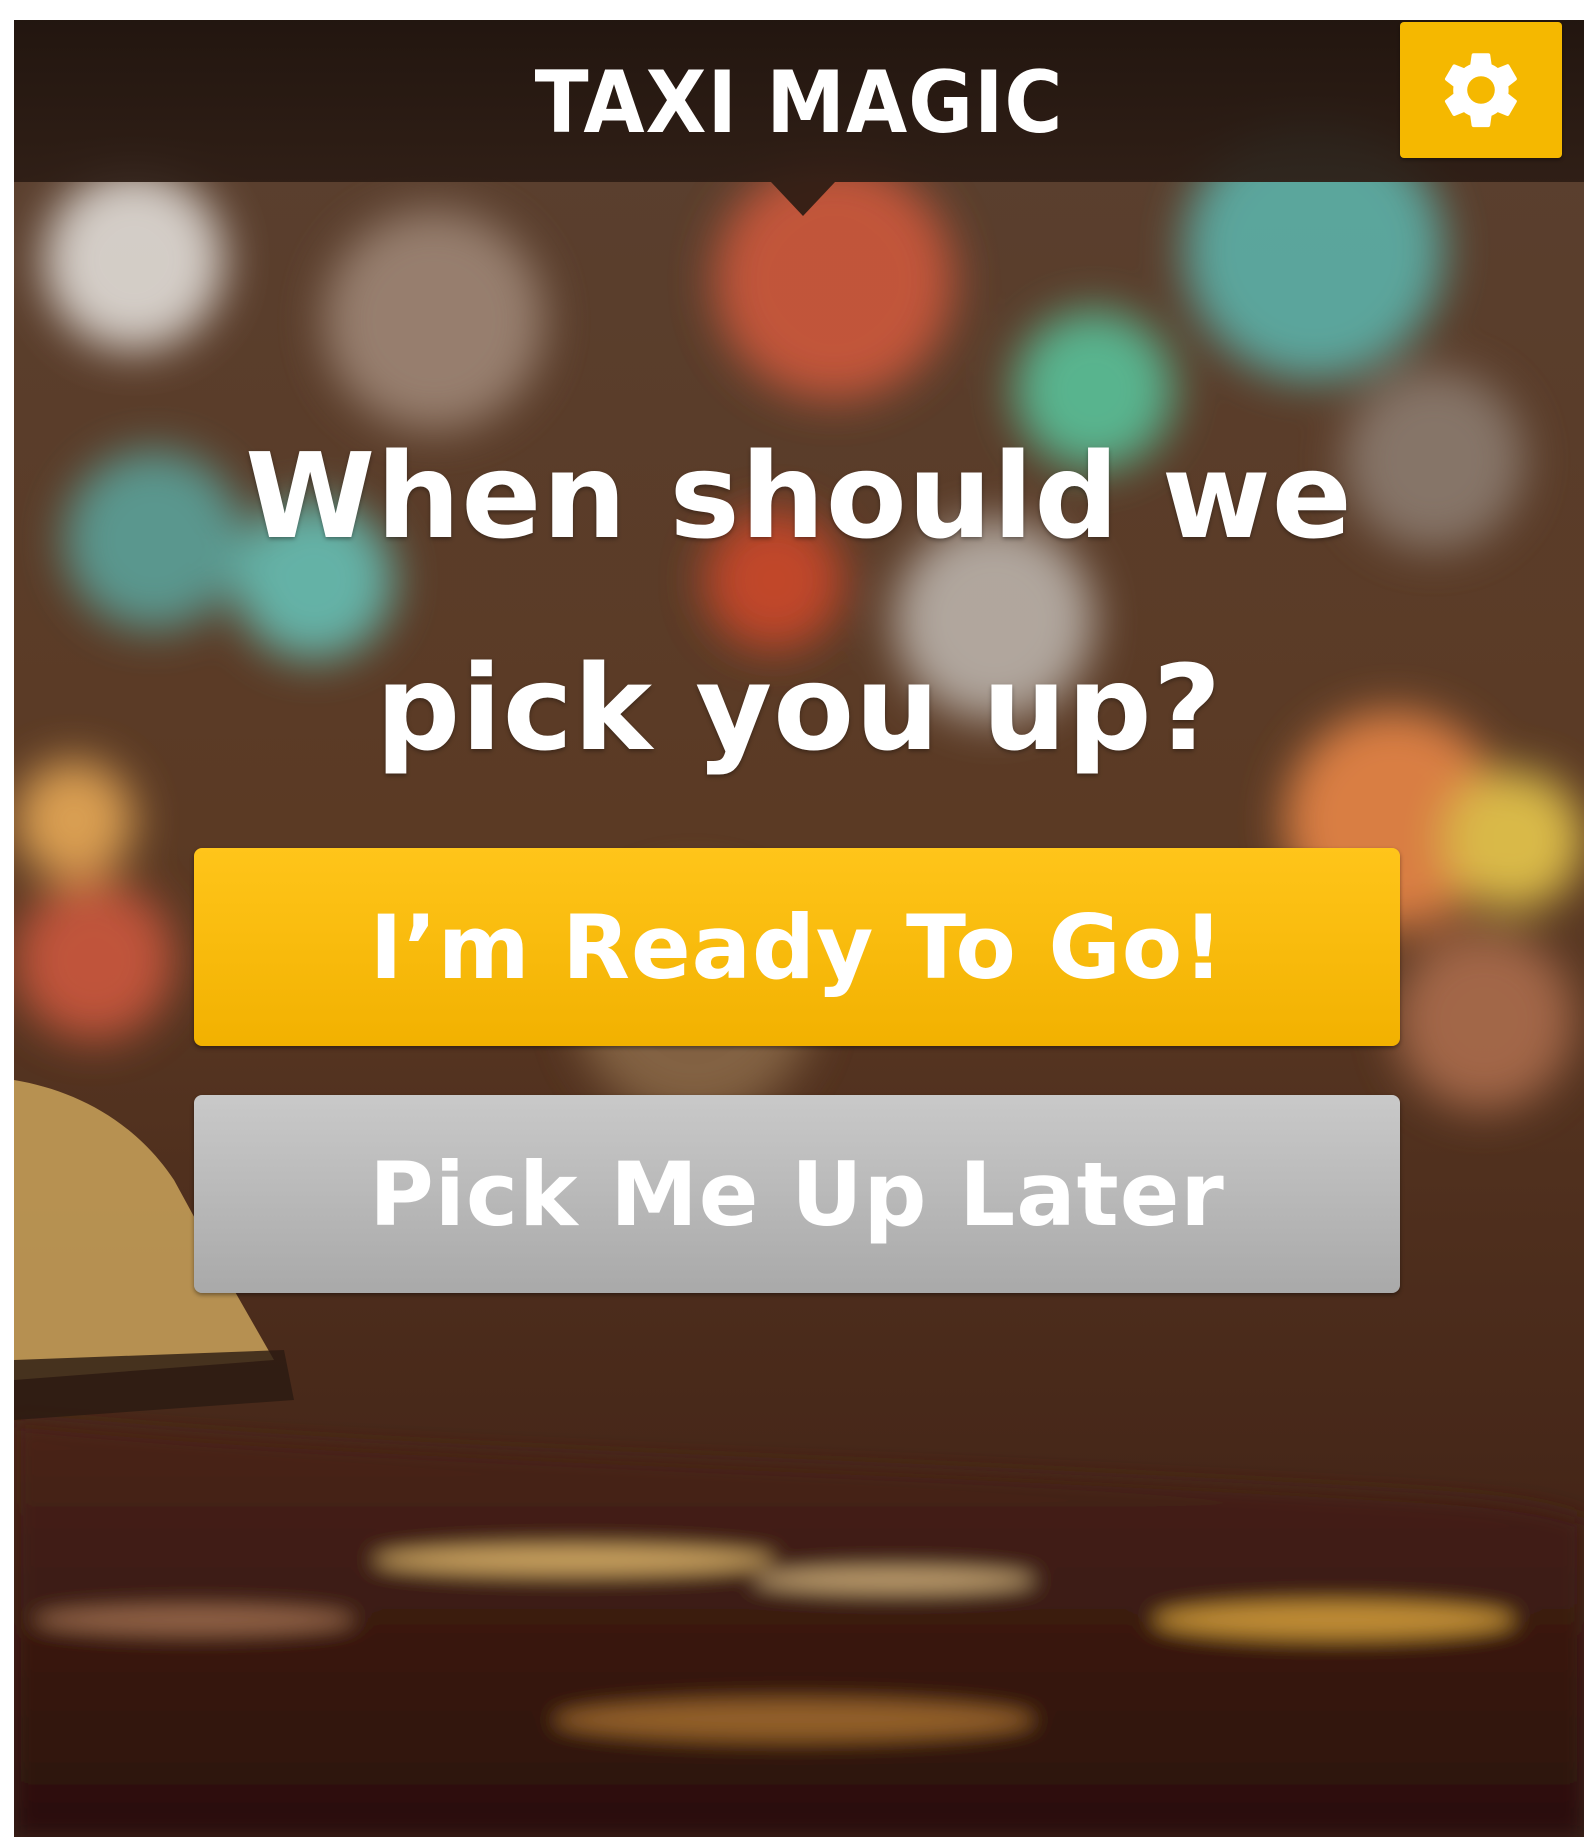 Image resolution: width=1584 pixels, height=1837 pixels. Describe the element at coordinates (799, 708) in the screenshot. I see `headline-line-2: pick you up?` at that location.